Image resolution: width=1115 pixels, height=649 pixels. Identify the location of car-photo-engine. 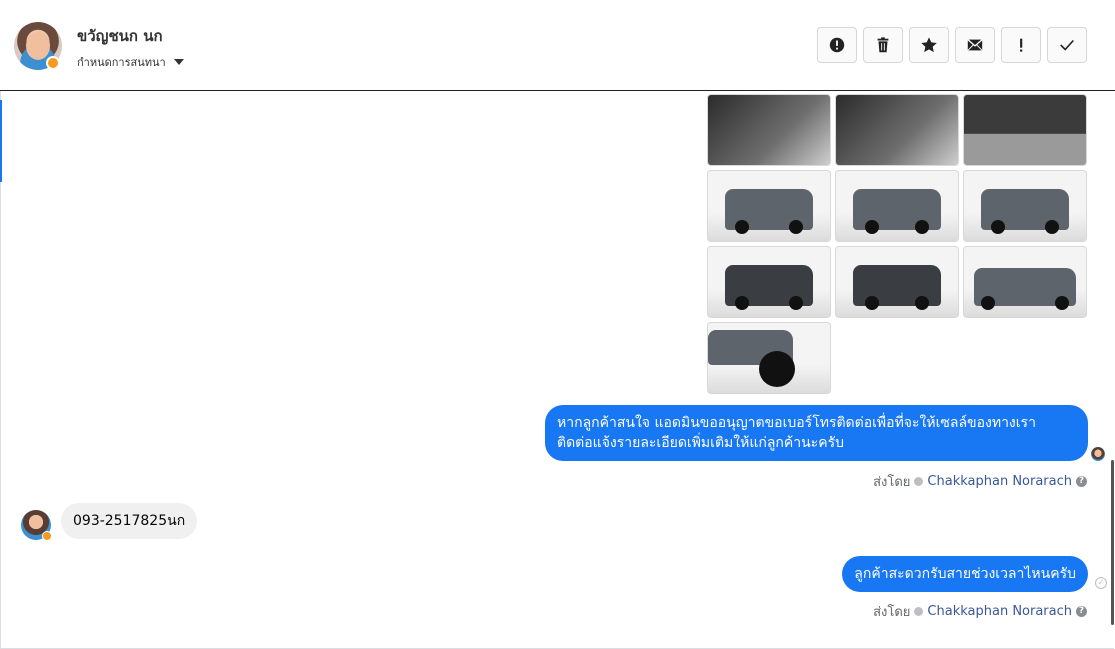
(1025, 130).